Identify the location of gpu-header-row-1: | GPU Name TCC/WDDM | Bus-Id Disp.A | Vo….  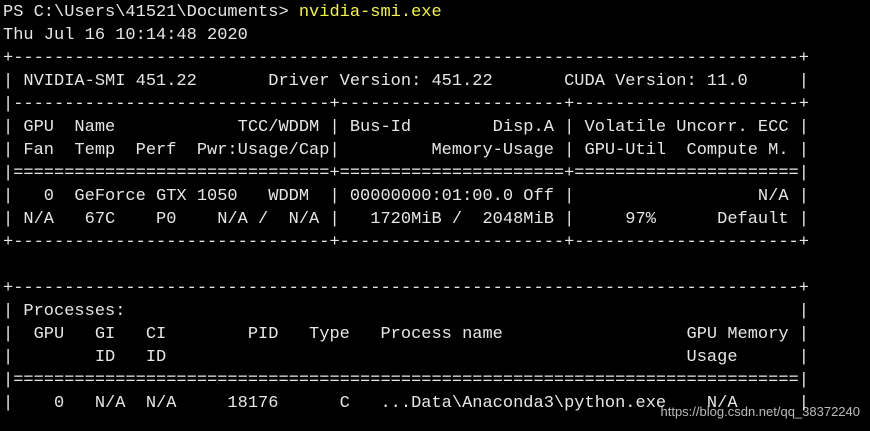
(406, 127).